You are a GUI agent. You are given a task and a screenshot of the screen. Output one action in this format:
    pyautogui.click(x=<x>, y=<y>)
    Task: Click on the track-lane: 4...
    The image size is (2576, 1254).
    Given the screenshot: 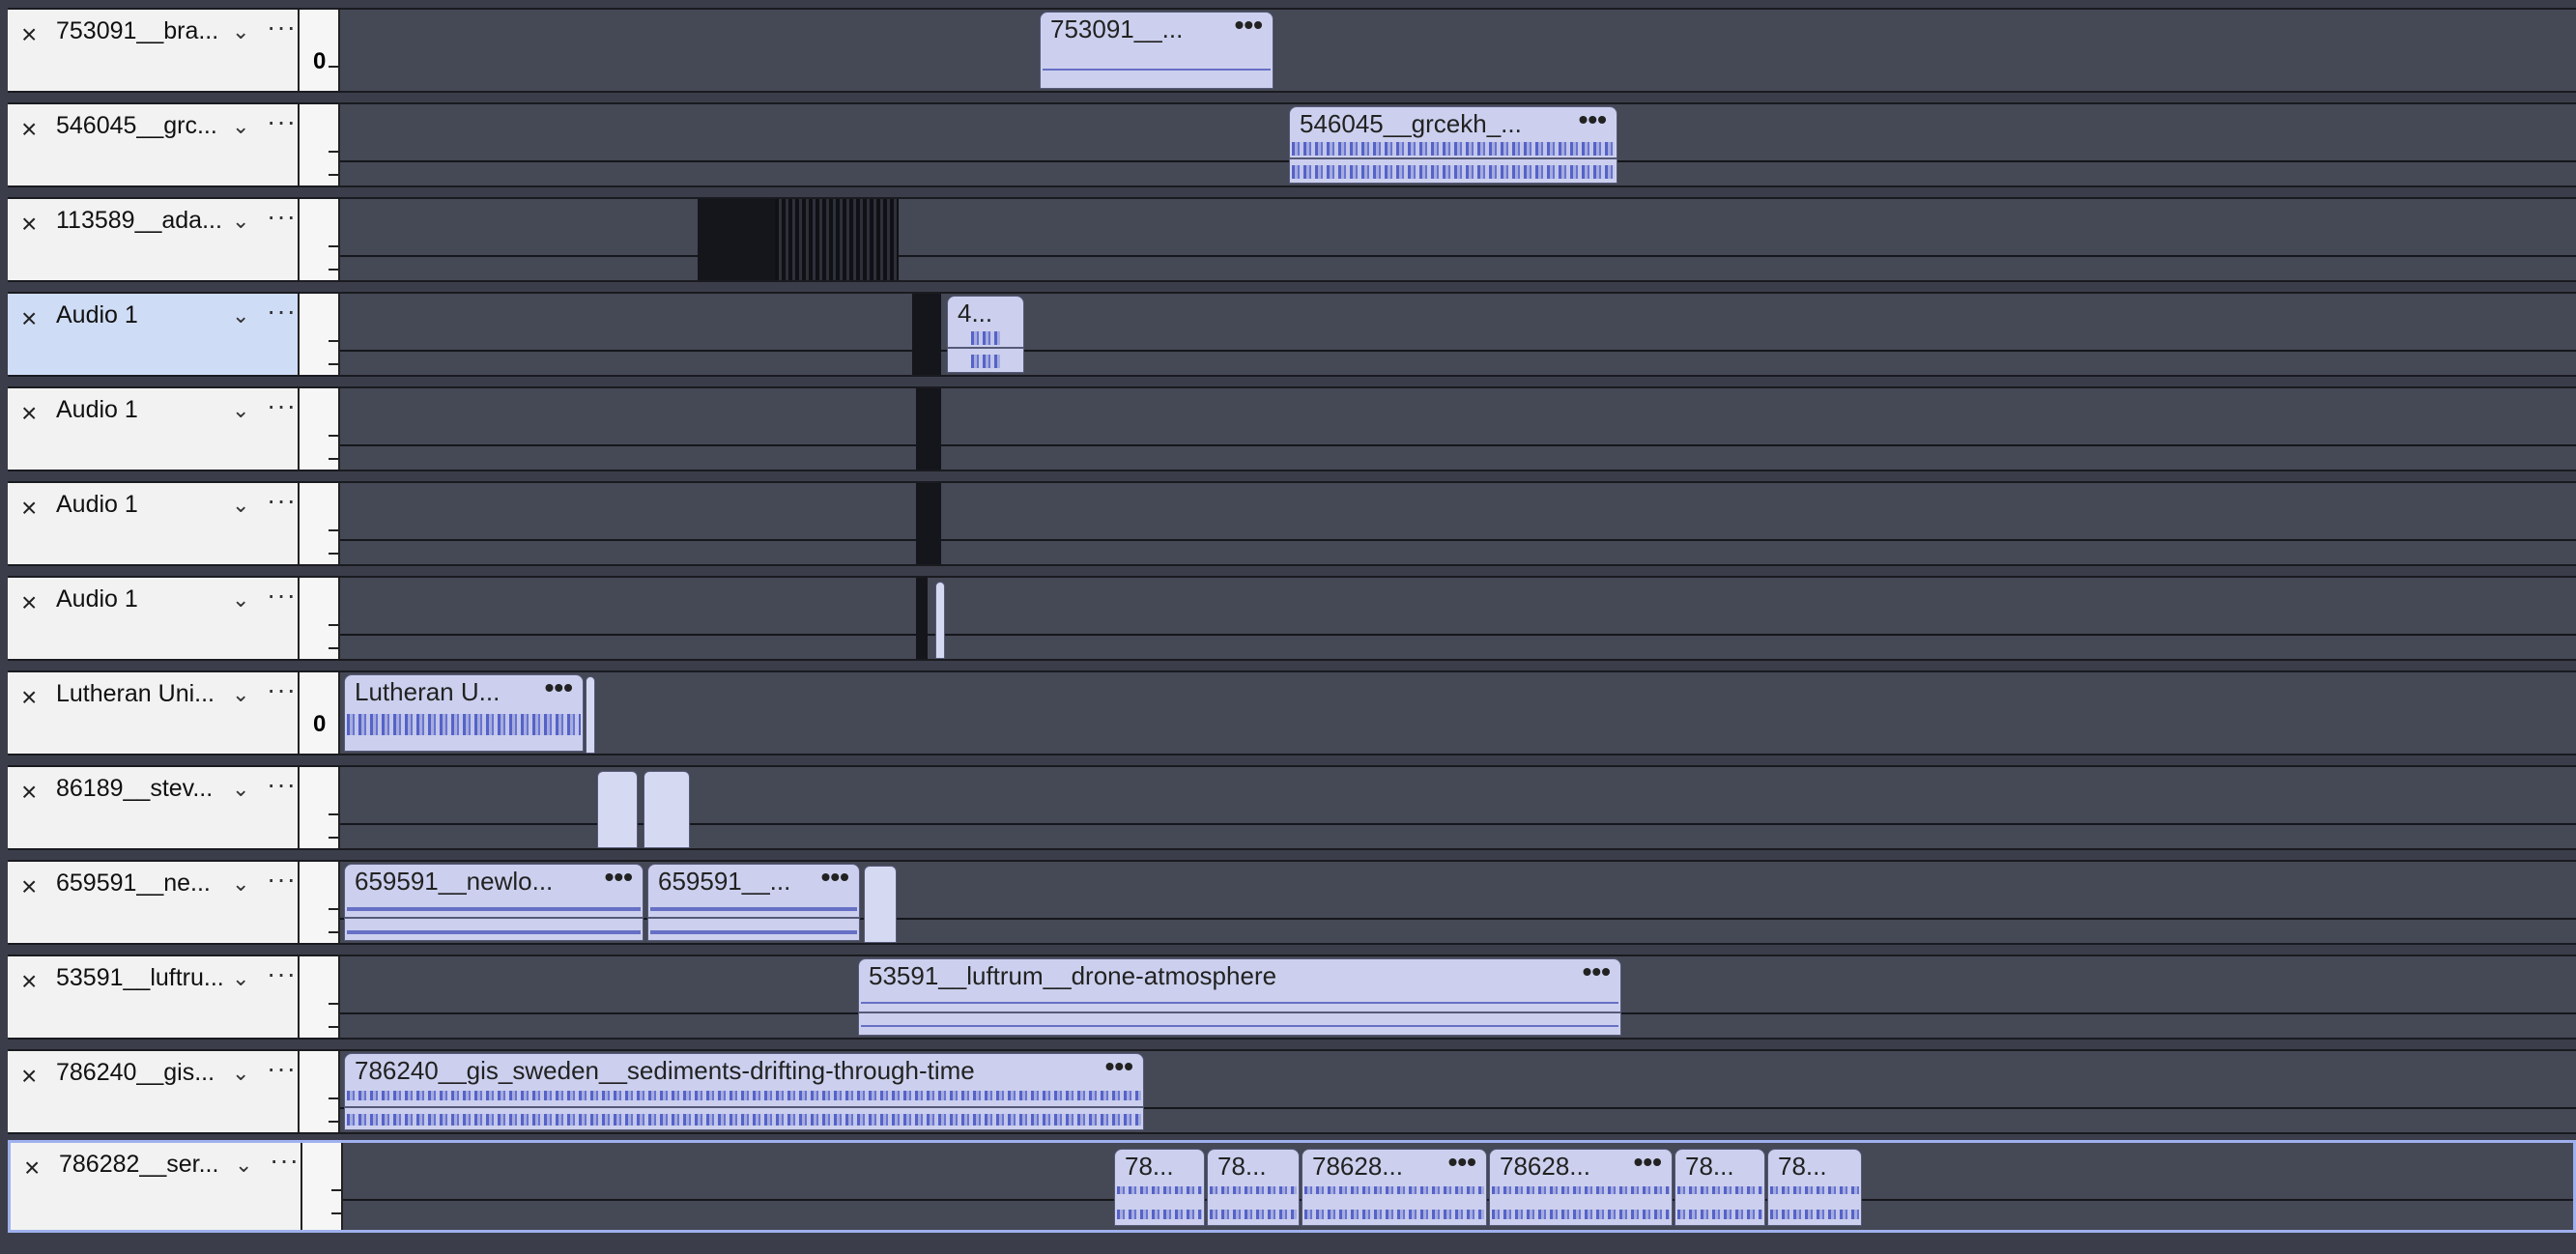 What is the action you would take?
    pyautogui.click(x=1458, y=334)
    